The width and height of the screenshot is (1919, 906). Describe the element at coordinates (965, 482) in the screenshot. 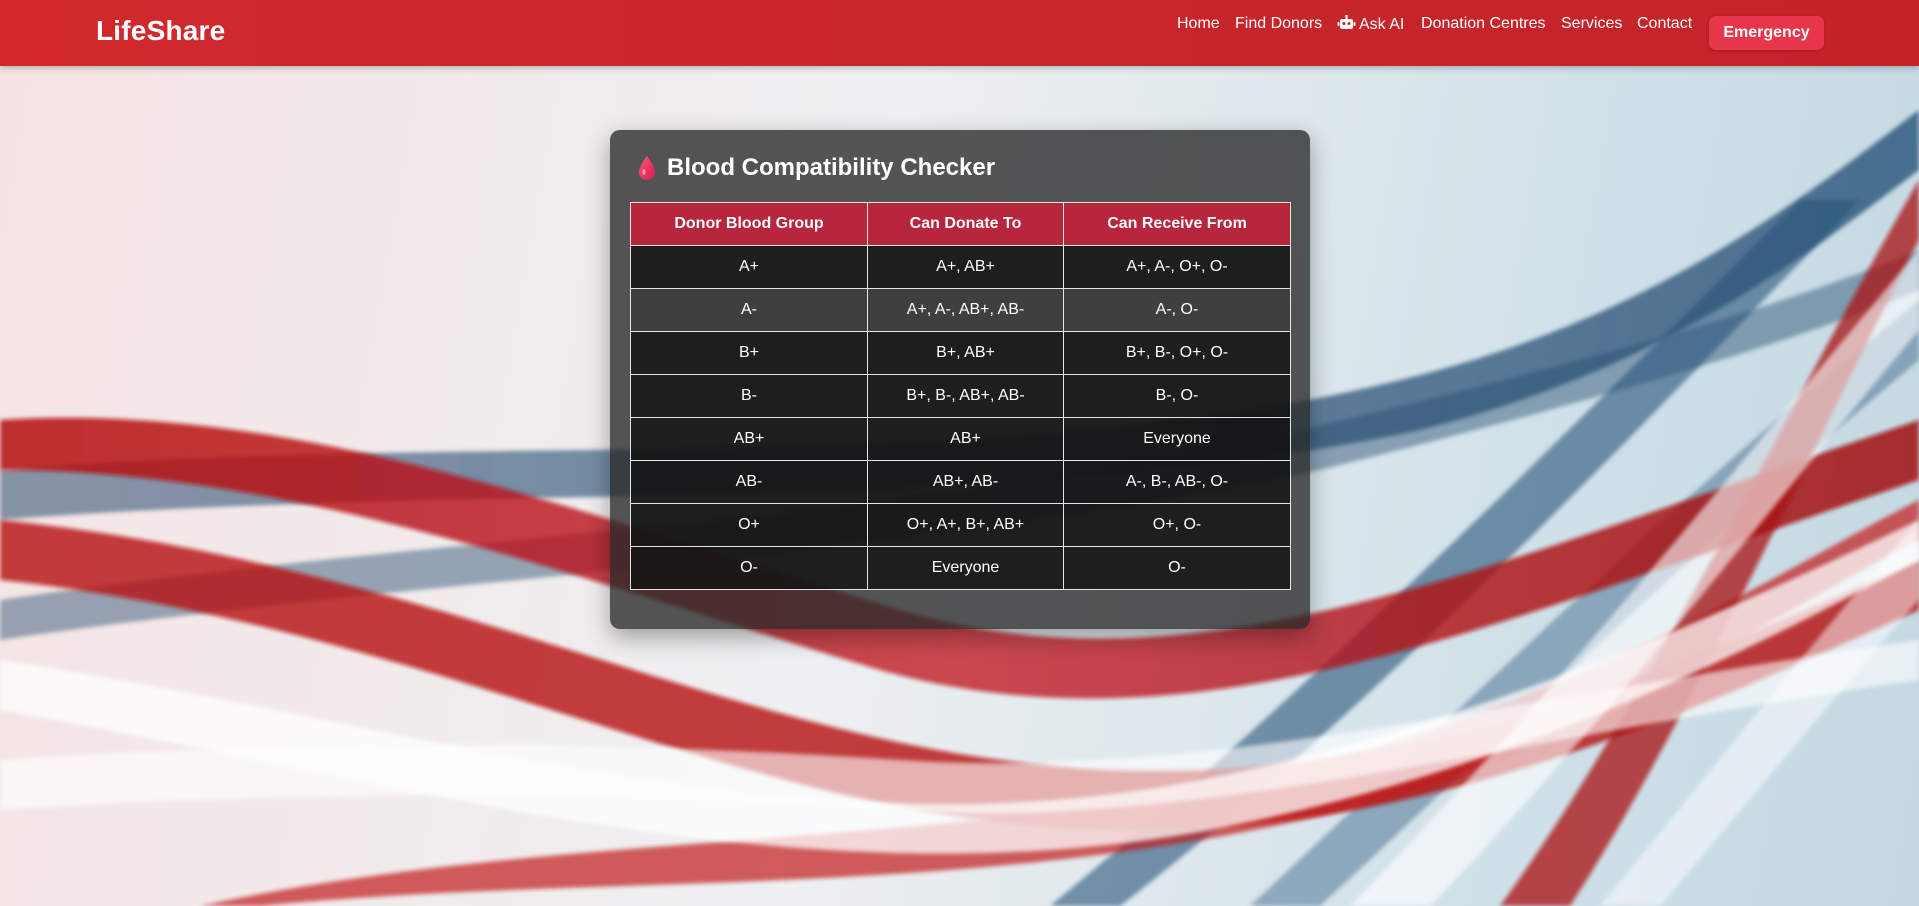

I see `can-donate-cell: AB+, AB-` at that location.